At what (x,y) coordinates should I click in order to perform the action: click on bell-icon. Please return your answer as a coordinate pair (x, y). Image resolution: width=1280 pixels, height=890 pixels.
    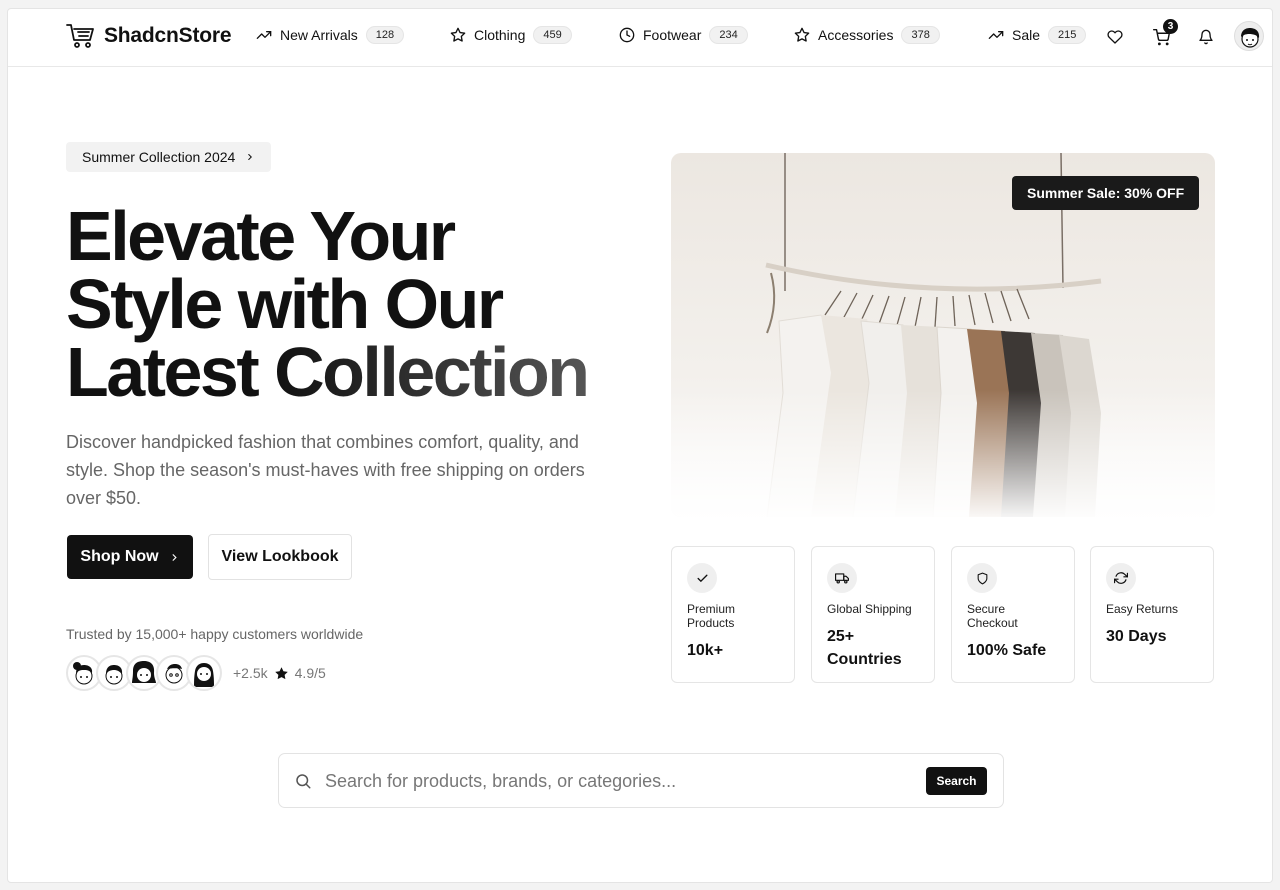
    Looking at the image, I should click on (1206, 37).